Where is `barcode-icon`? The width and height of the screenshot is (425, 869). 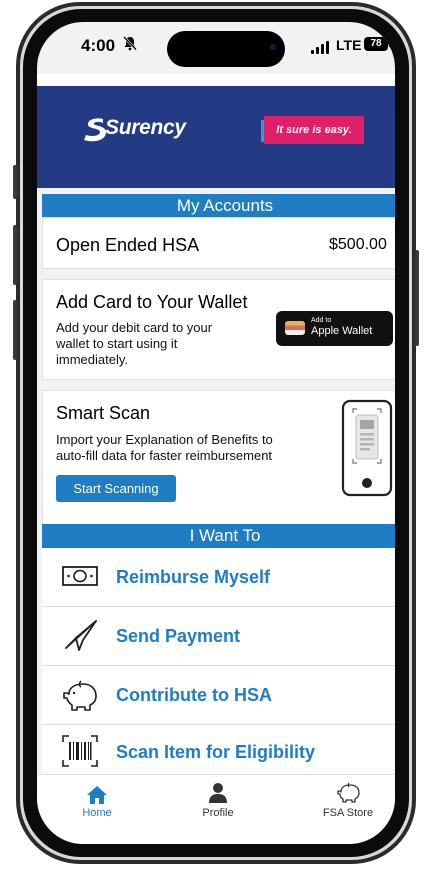
barcode-icon is located at coordinates (80, 753).